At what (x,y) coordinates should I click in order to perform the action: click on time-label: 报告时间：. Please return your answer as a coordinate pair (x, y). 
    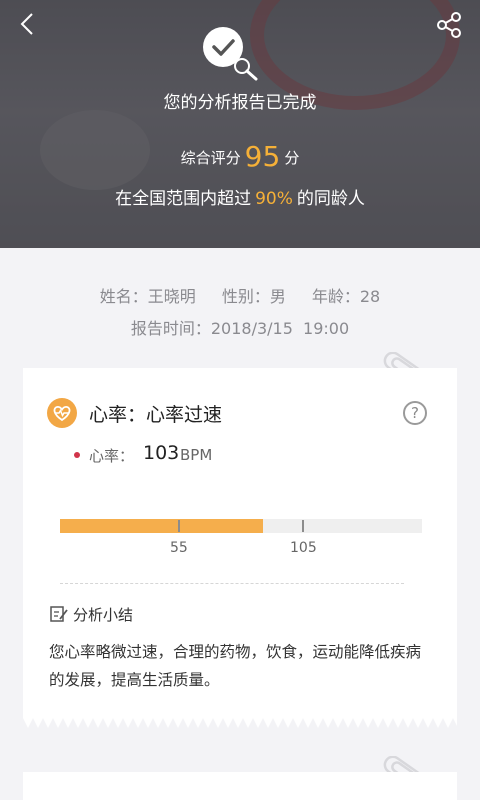
    Looking at the image, I should click on (170, 328).